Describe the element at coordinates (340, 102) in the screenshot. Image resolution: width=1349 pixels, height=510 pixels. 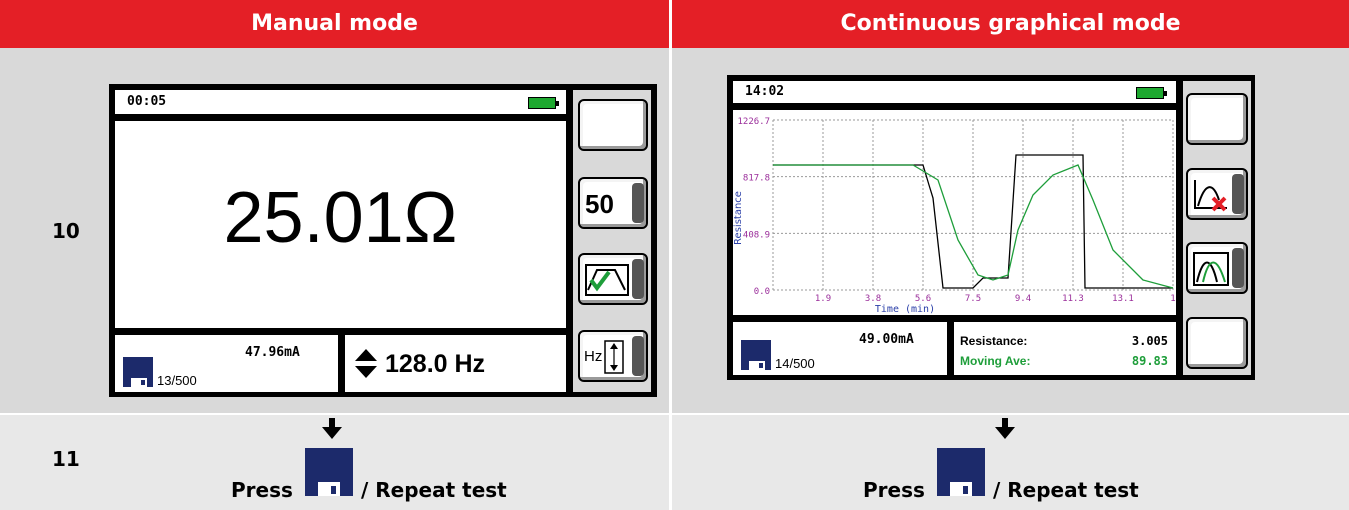
I see `manual-status-bar: 00:05` at that location.